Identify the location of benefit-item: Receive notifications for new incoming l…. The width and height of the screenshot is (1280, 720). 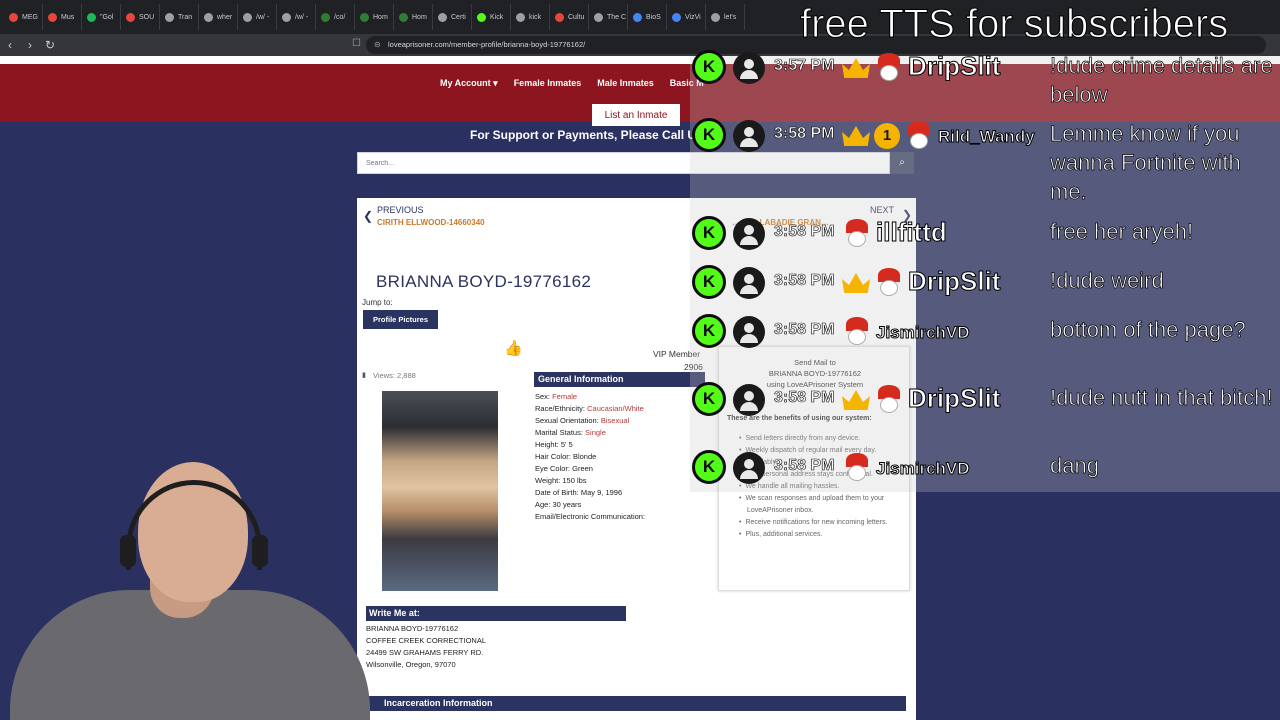
(823, 523).